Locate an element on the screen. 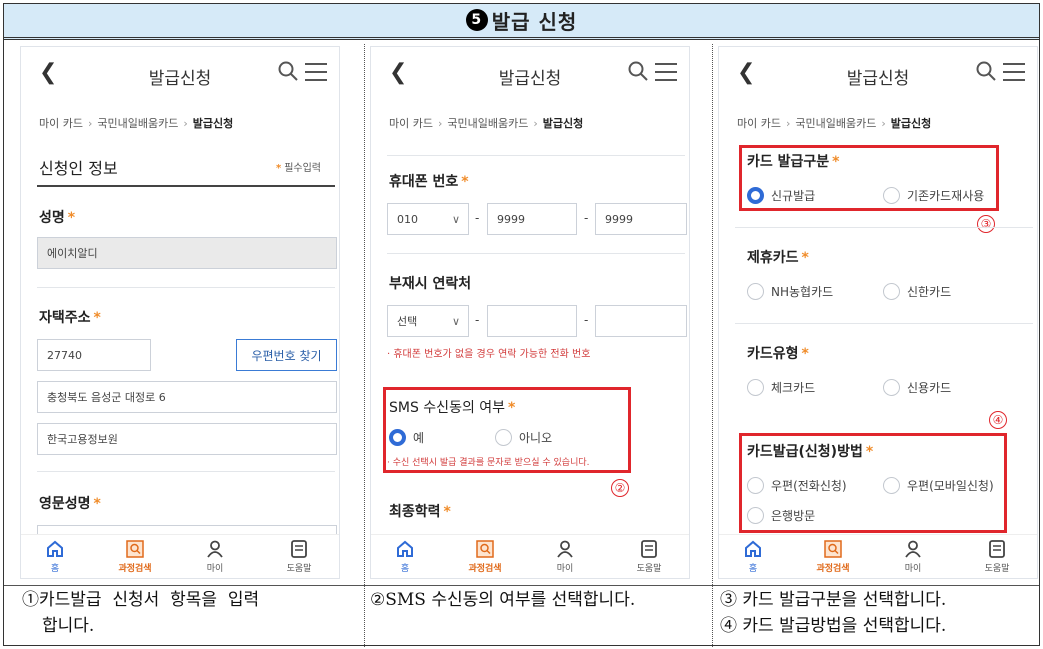 Image resolution: width=1043 pixels, height=649 pixels. section-rule is located at coordinates (186, 186).